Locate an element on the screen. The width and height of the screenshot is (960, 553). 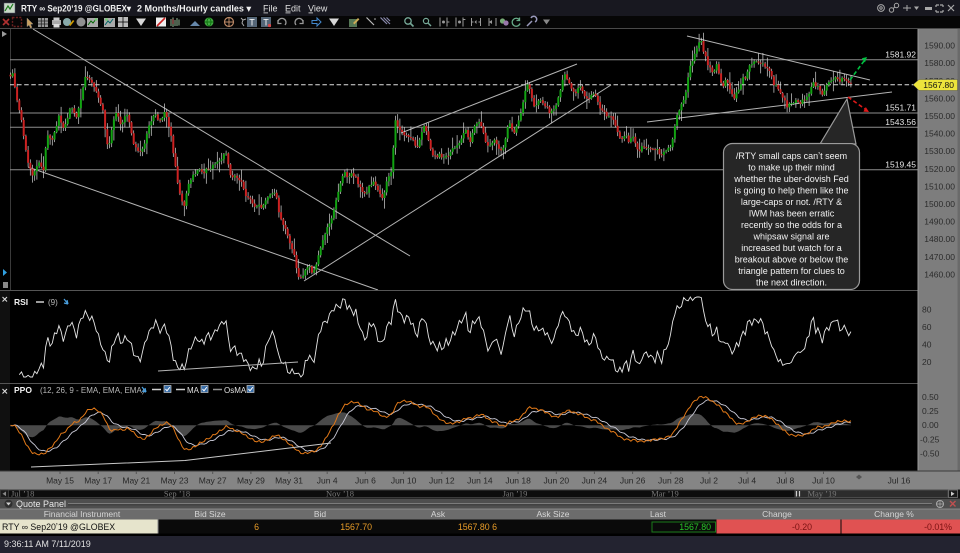
svg-text: Bid Size is located at coordinates (209, 514).